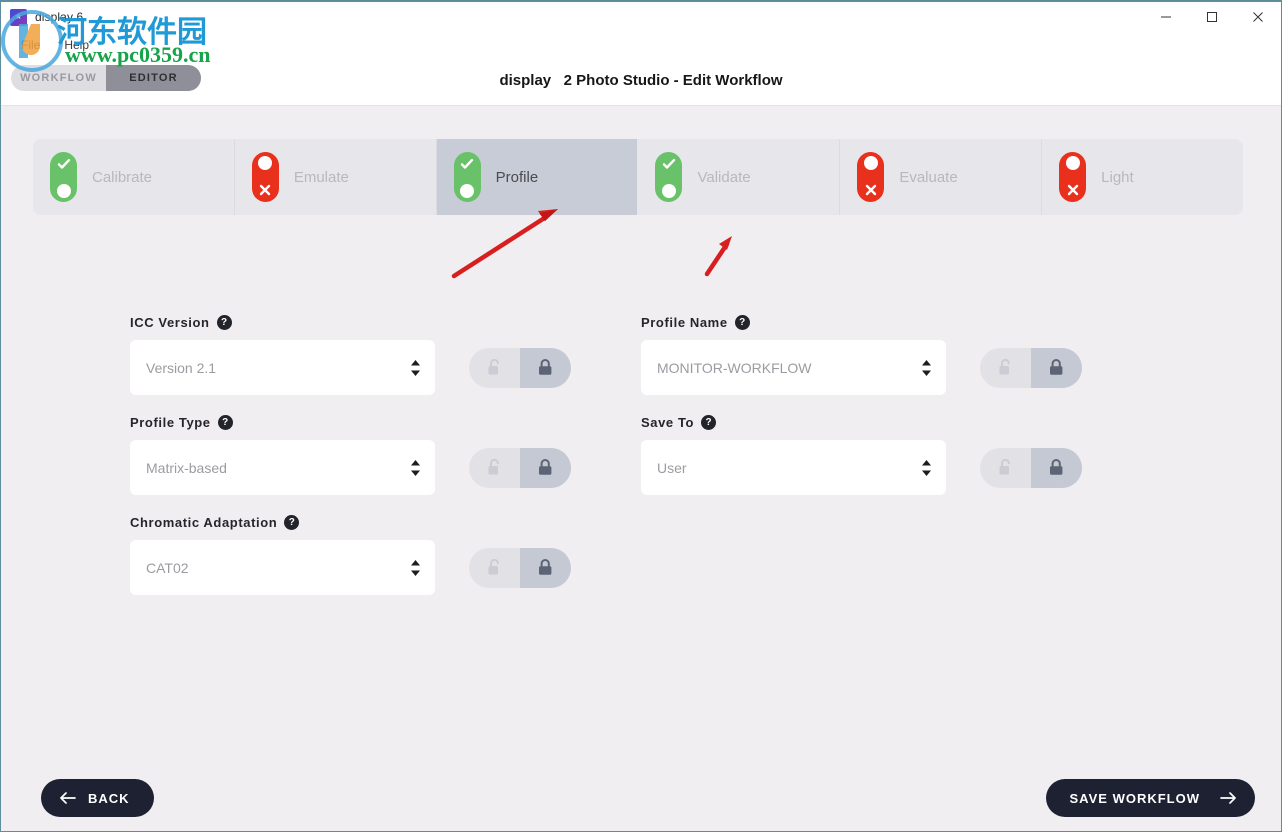 This screenshot has width=1282, height=832. Describe the element at coordinates (684, 322) in the screenshot. I see `field-label-text: Profile Name` at that location.